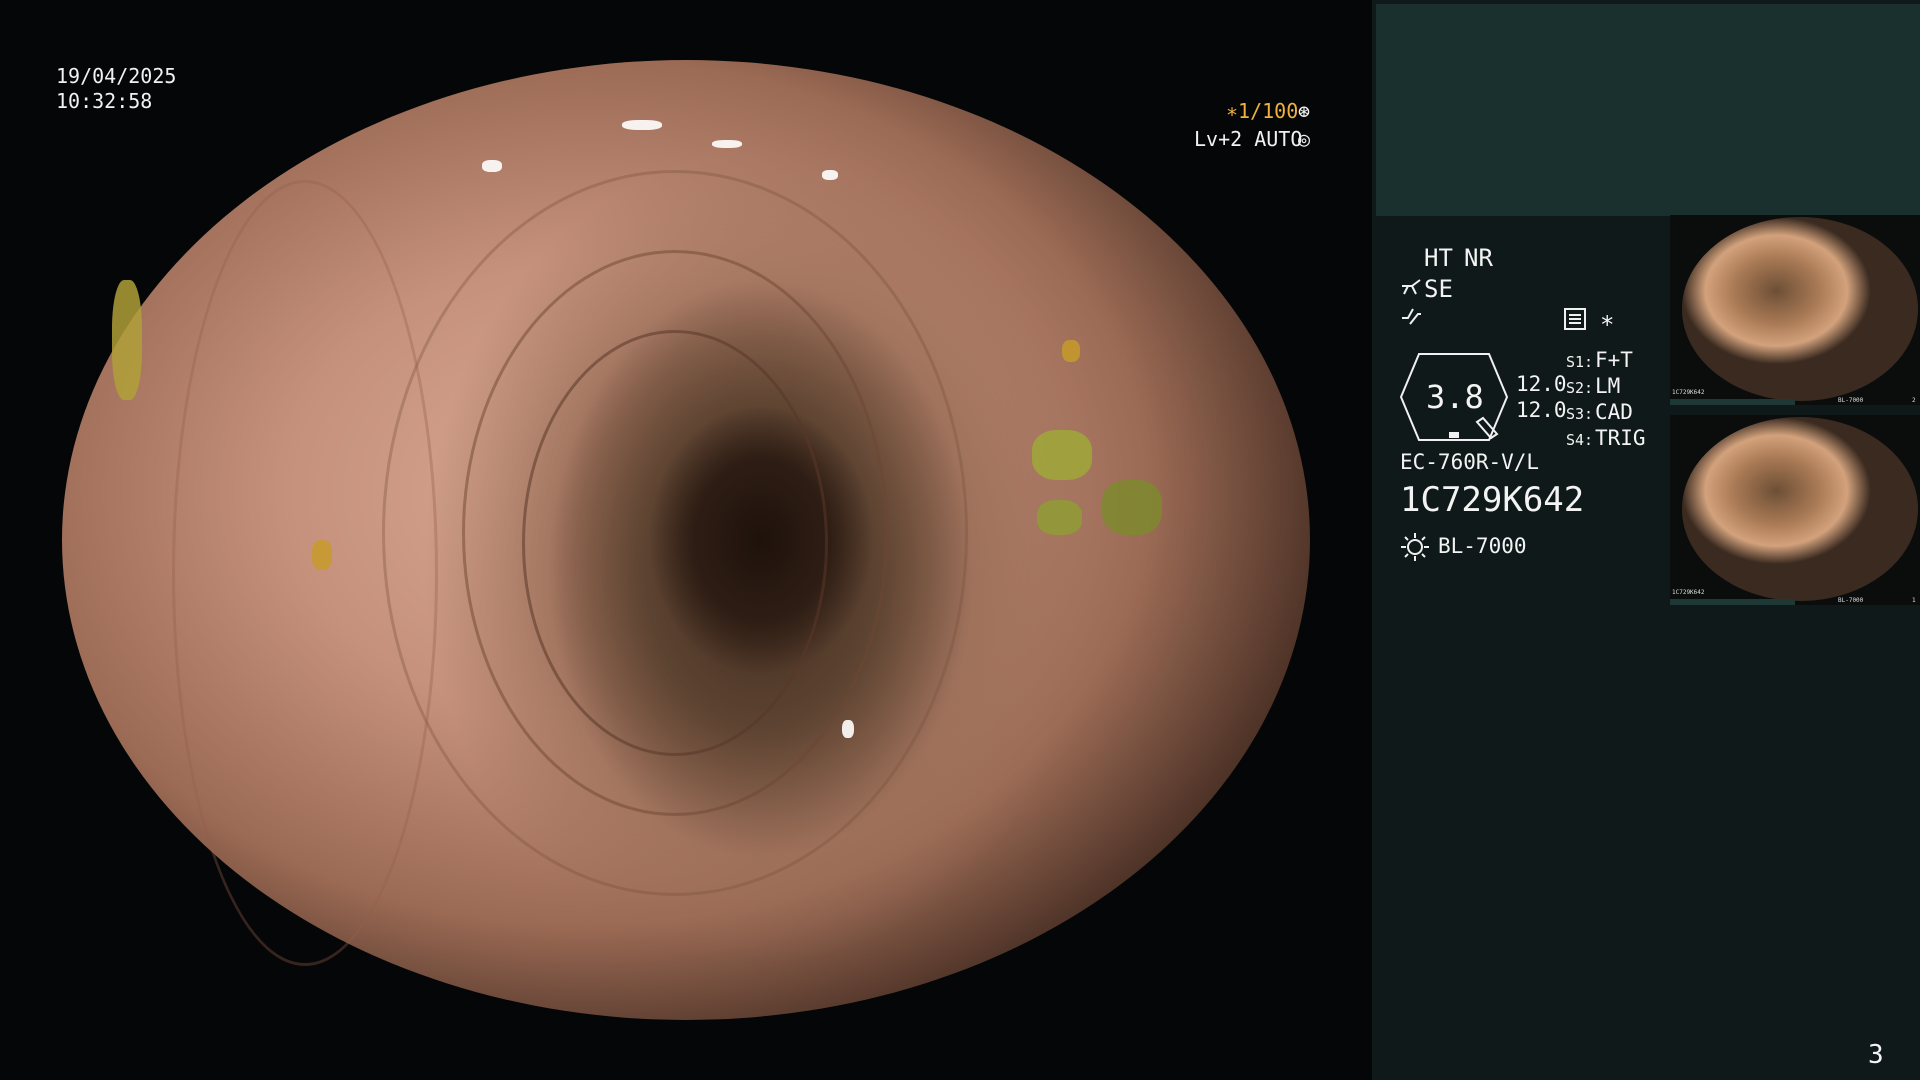 The width and height of the screenshot is (1920, 1080). I want to click on memory-icon, so click(1575, 319).